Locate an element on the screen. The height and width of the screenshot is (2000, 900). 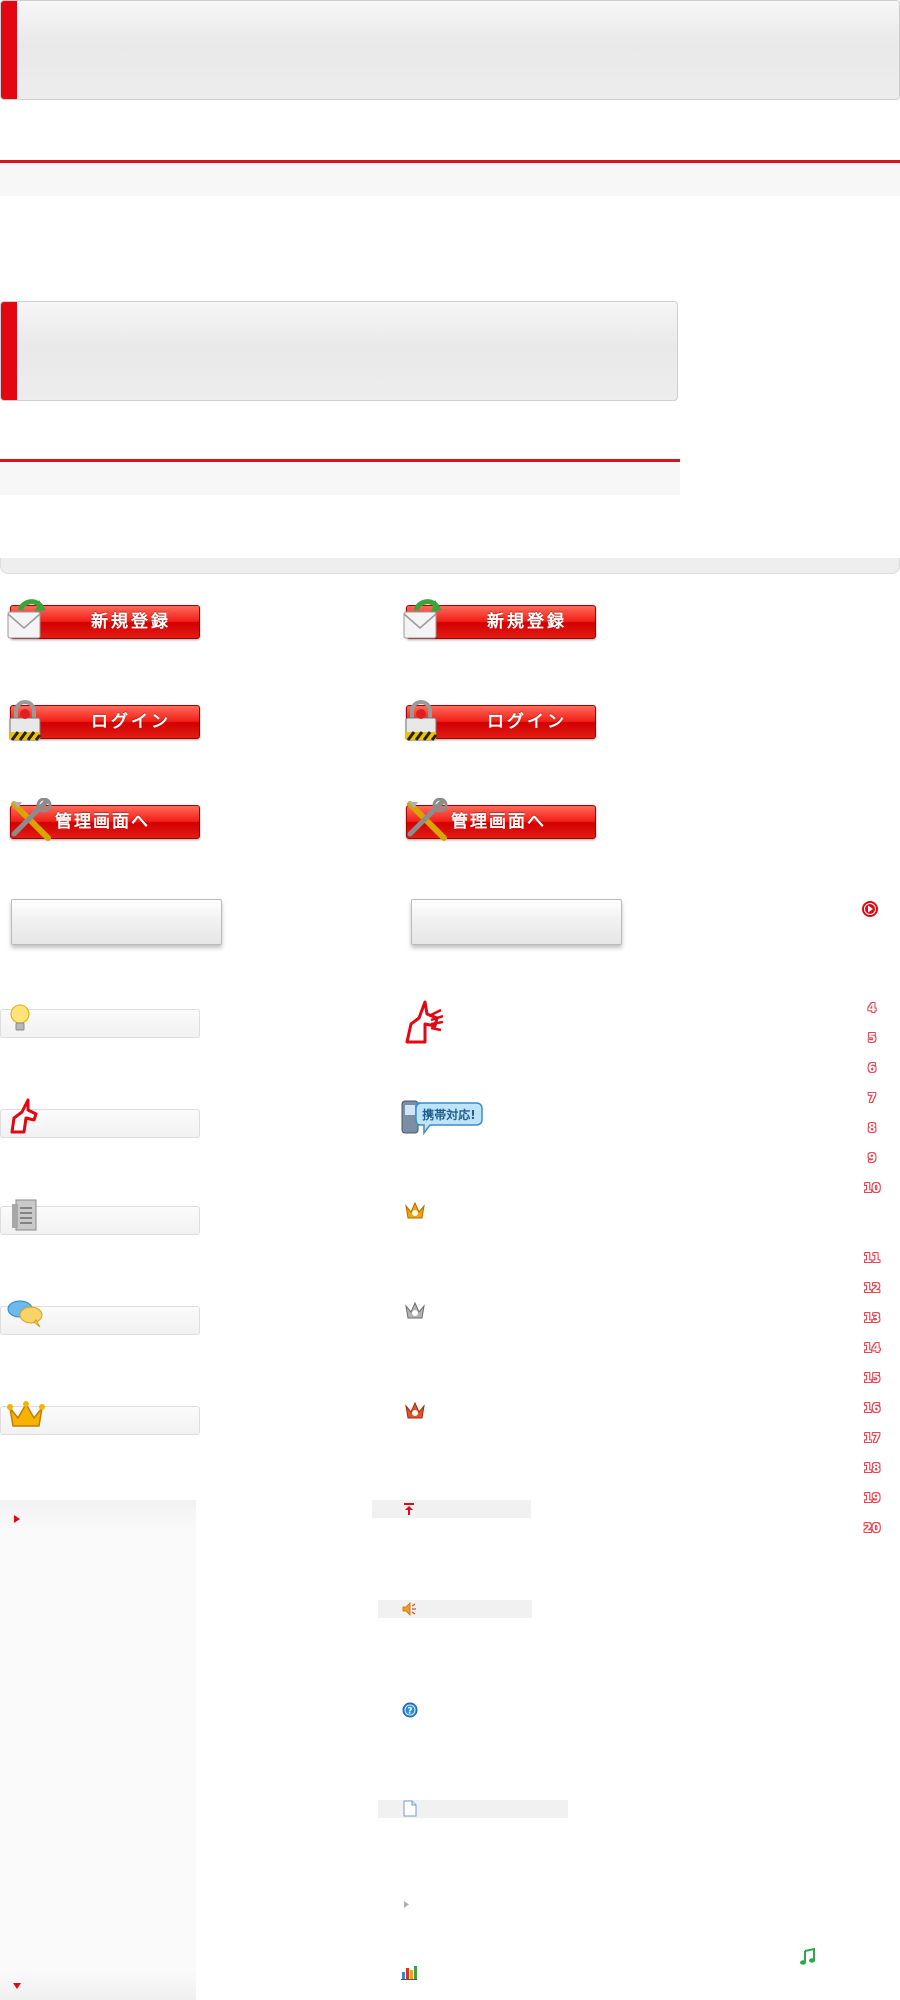
ranking-number: 8 is located at coordinates (872, 1128).